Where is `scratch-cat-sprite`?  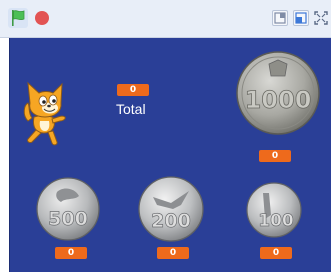
scratch-cat-sprite is located at coordinates (46, 114).